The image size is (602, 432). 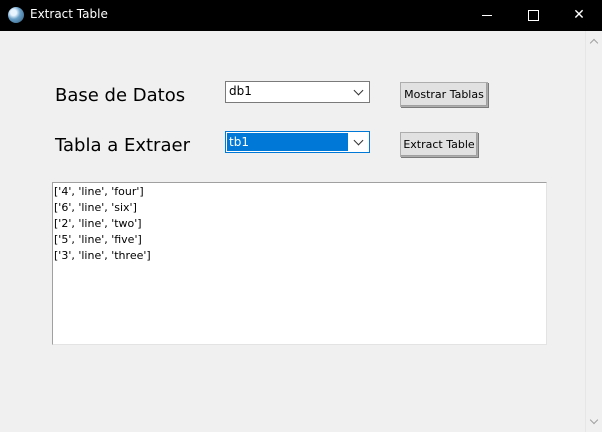 What do you see at coordinates (593, 231) in the screenshot?
I see `vertical-scrollbar` at bounding box center [593, 231].